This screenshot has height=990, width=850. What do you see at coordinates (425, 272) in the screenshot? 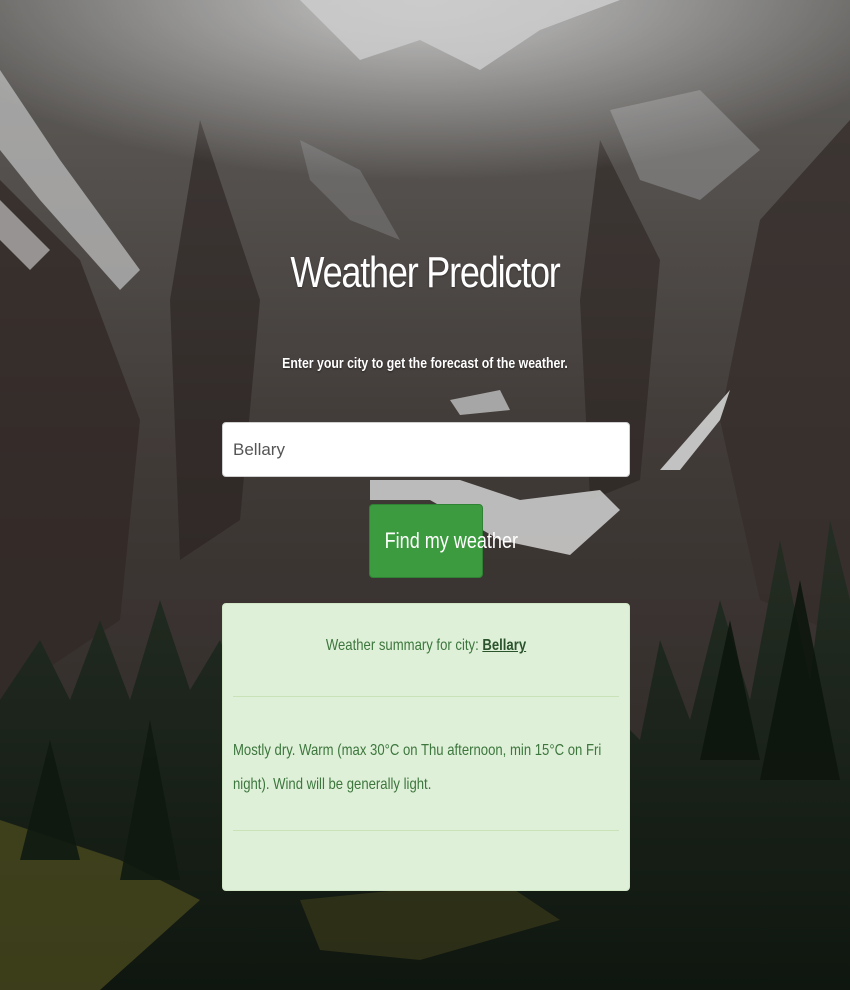
I see `page-title: Weather Predictor` at bounding box center [425, 272].